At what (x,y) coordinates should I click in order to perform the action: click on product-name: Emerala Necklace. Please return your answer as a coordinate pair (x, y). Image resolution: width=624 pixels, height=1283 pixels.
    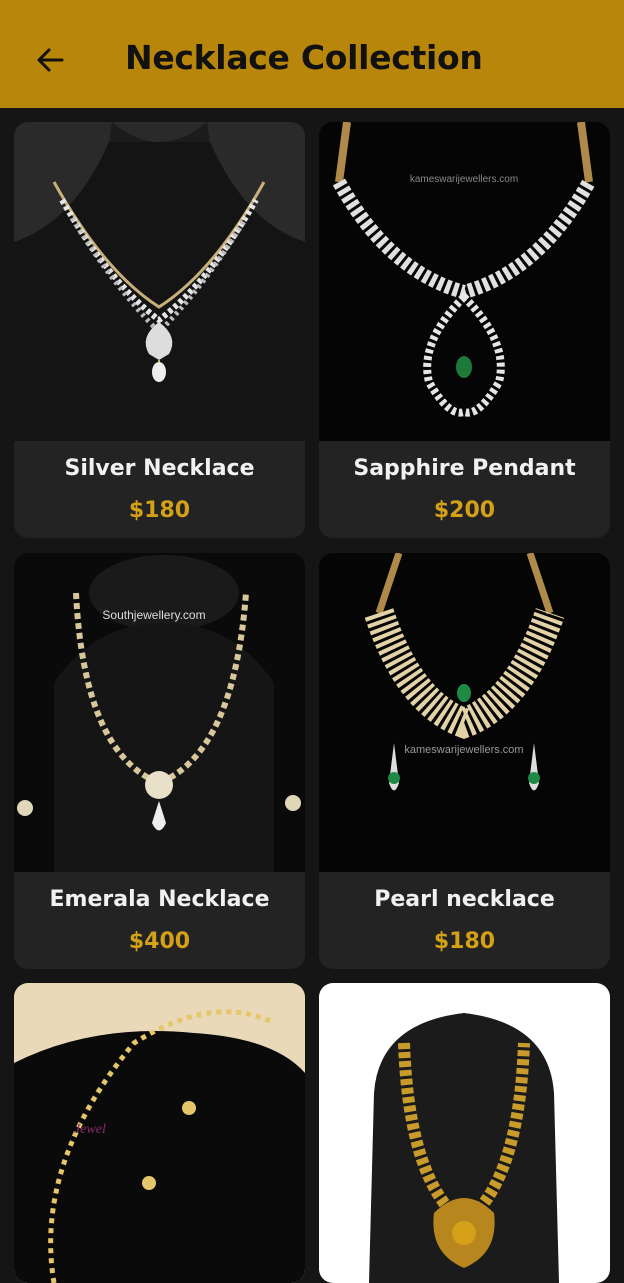
    Looking at the image, I should click on (159, 899).